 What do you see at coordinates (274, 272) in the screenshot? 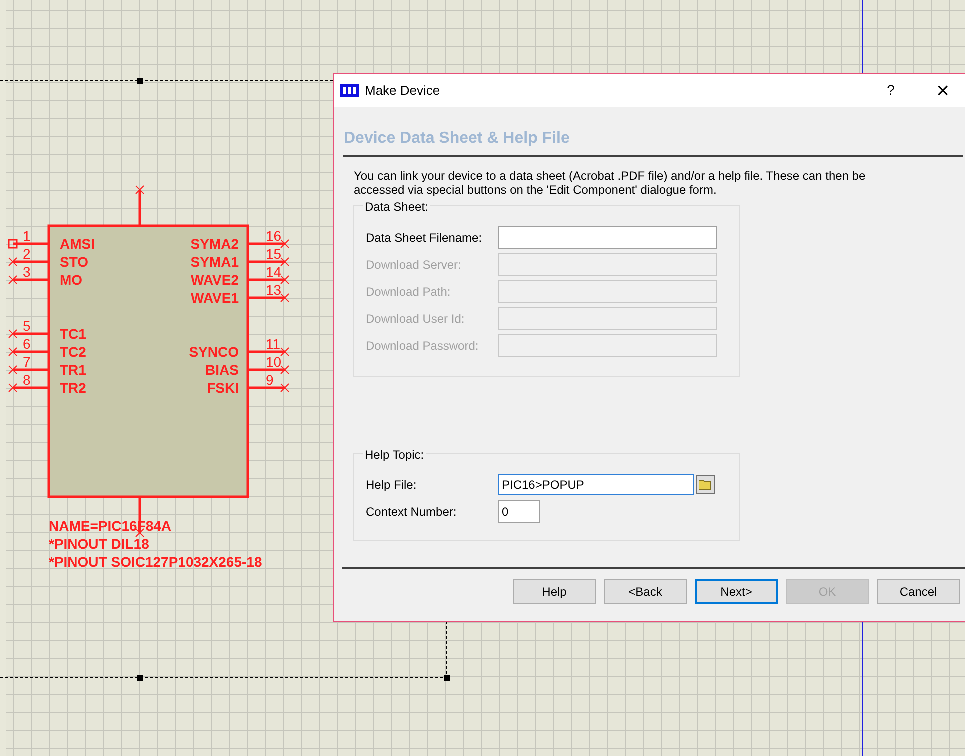
I see `pin-number: 14` at bounding box center [274, 272].